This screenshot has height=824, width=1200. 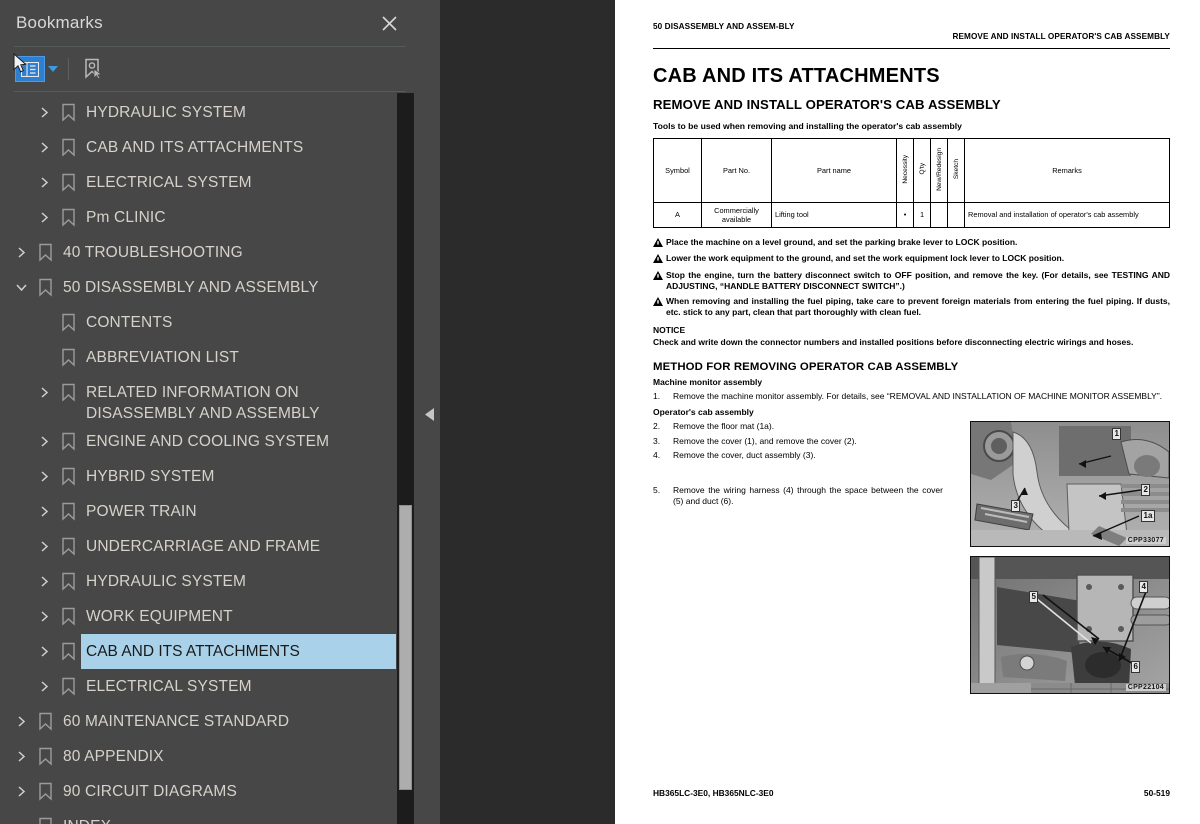 I want to click on new-bookmark-glyph, so click(x=94, y=69).